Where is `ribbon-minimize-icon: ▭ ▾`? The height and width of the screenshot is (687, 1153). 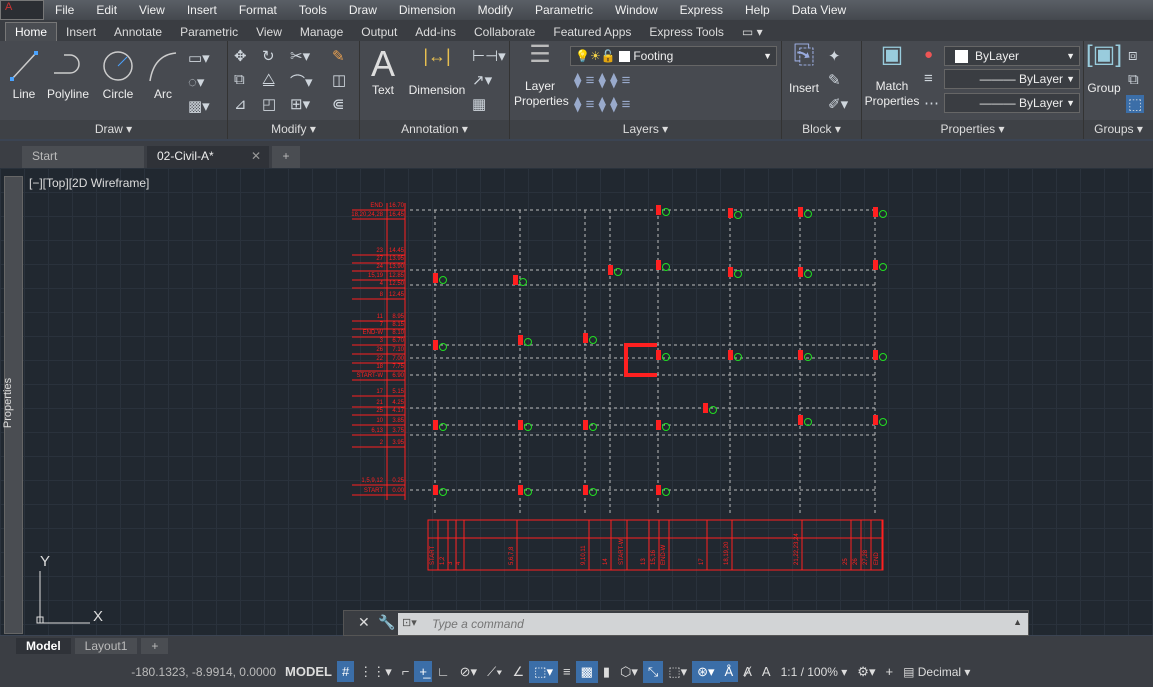 ribbon-minimize-icon: ▭ ▾ is located at coordinates (752, 32).